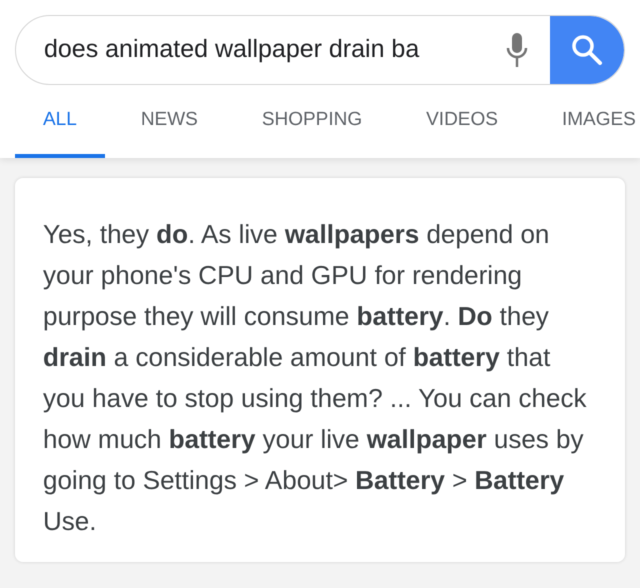 This screenshot has width=640, height=588. Describe the element at coordinates (250, 50) in the screenshot. I see `search-field: does animated wallpaper drain ba` at that location.